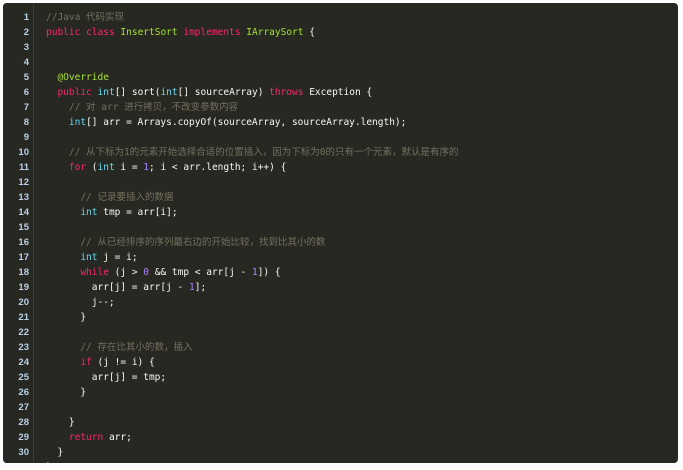  Describe the element at coordinates (103, 302) in the screenshot. I see `code-token: j--;` at that location.